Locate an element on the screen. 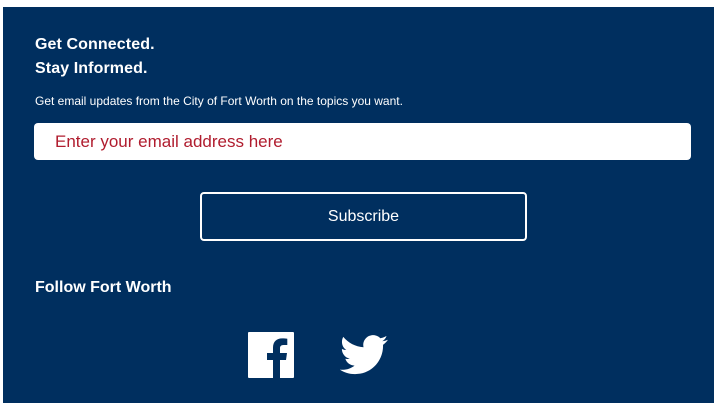 The height and width of the screenshot is (405, 723). facebook-icon is located at coordinates (271, 355).